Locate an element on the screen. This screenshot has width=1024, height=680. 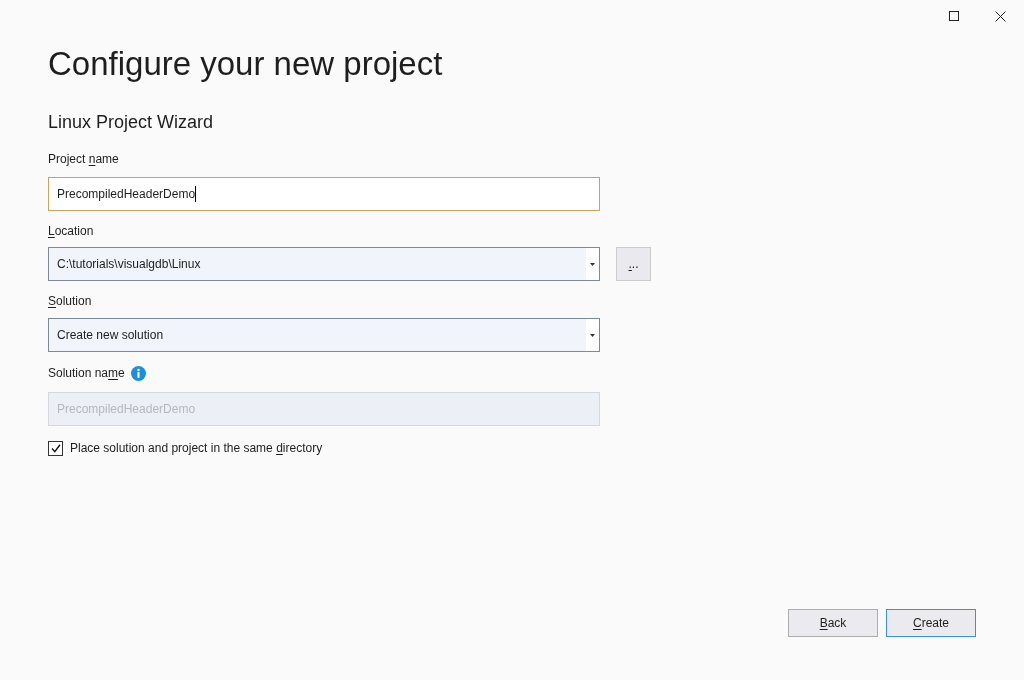
page-title: Configure your new project is located at coordinates (245, 64).